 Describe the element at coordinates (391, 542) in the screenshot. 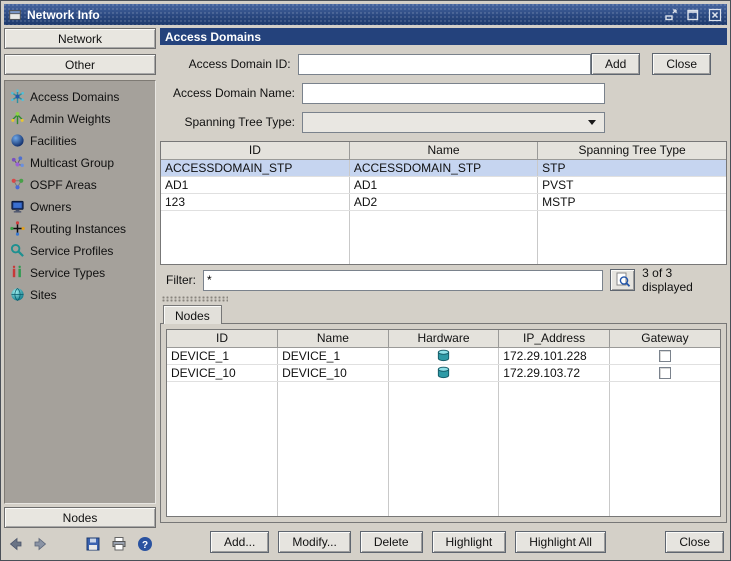

I see `delete-button: Delete` at that location.